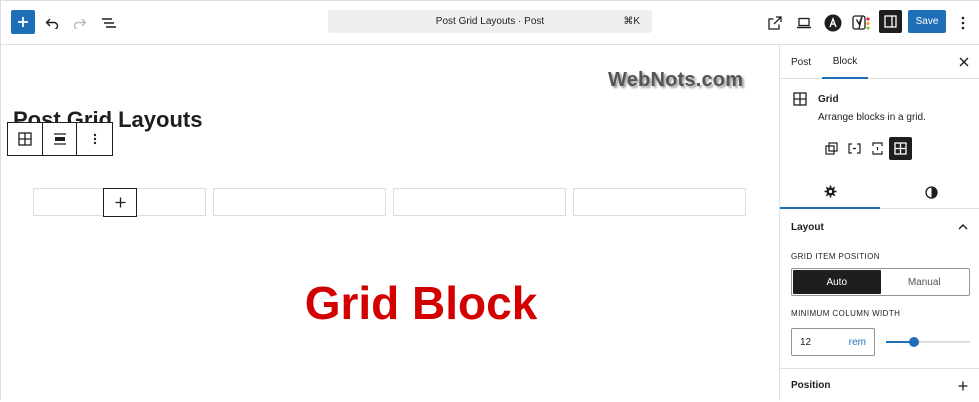 The image size is (979, 402). I want to click on document-overview-button, so click(109, 23).